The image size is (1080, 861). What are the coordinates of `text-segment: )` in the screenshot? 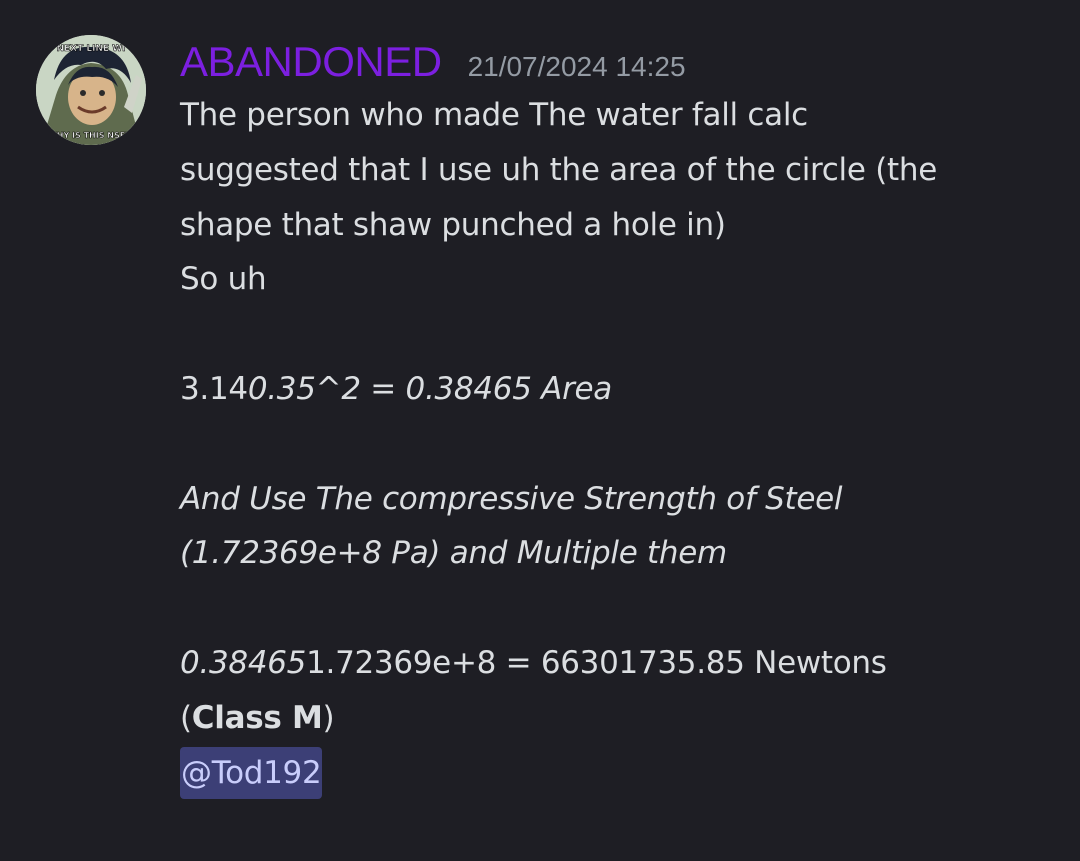 It's located at (328, 717).